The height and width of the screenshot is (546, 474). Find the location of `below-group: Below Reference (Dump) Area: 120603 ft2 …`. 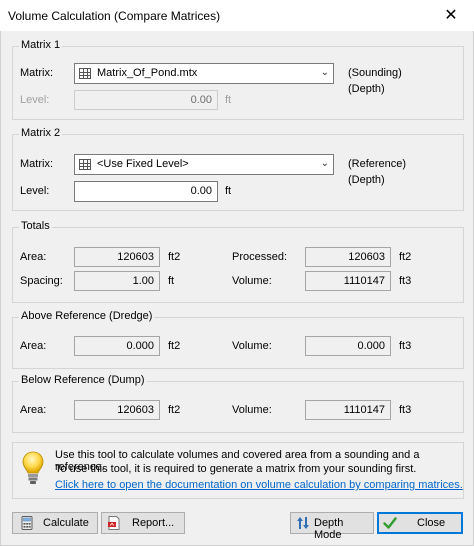

below-group: Below Reference (Dump) Area: 120603 ft2 … is located at coordinates (238, 403).